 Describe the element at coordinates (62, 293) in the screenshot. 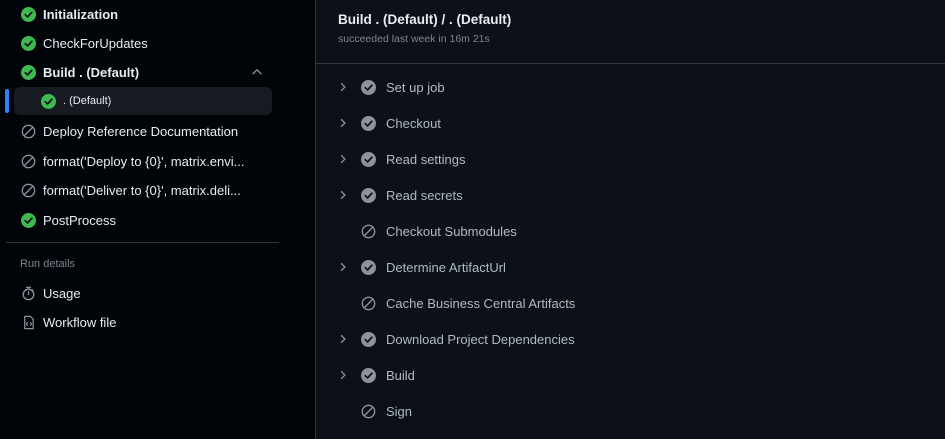

I see `link-label: Usage` at that location.